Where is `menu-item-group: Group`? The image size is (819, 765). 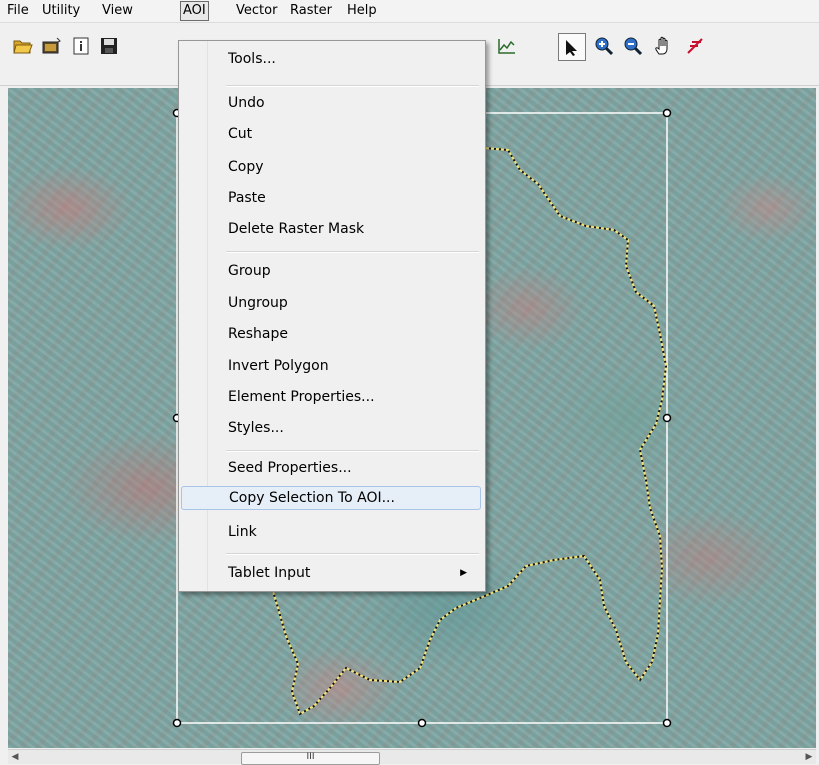 menu-item-group: Group is located at coordinates (331, 271).